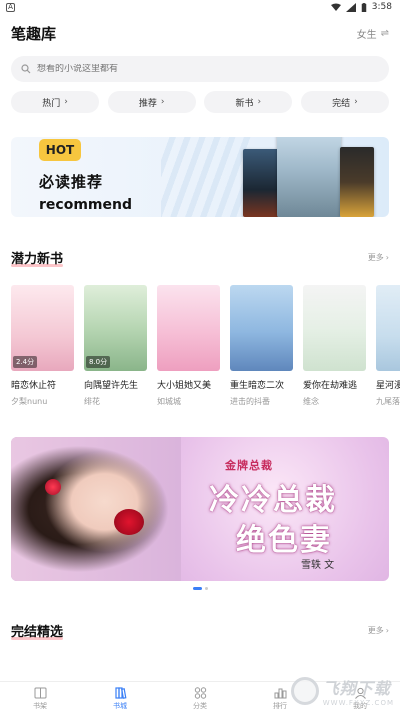 The image size is (400, 715). I want to click on banner-tag: 金牌总裁, so click(249, 465).